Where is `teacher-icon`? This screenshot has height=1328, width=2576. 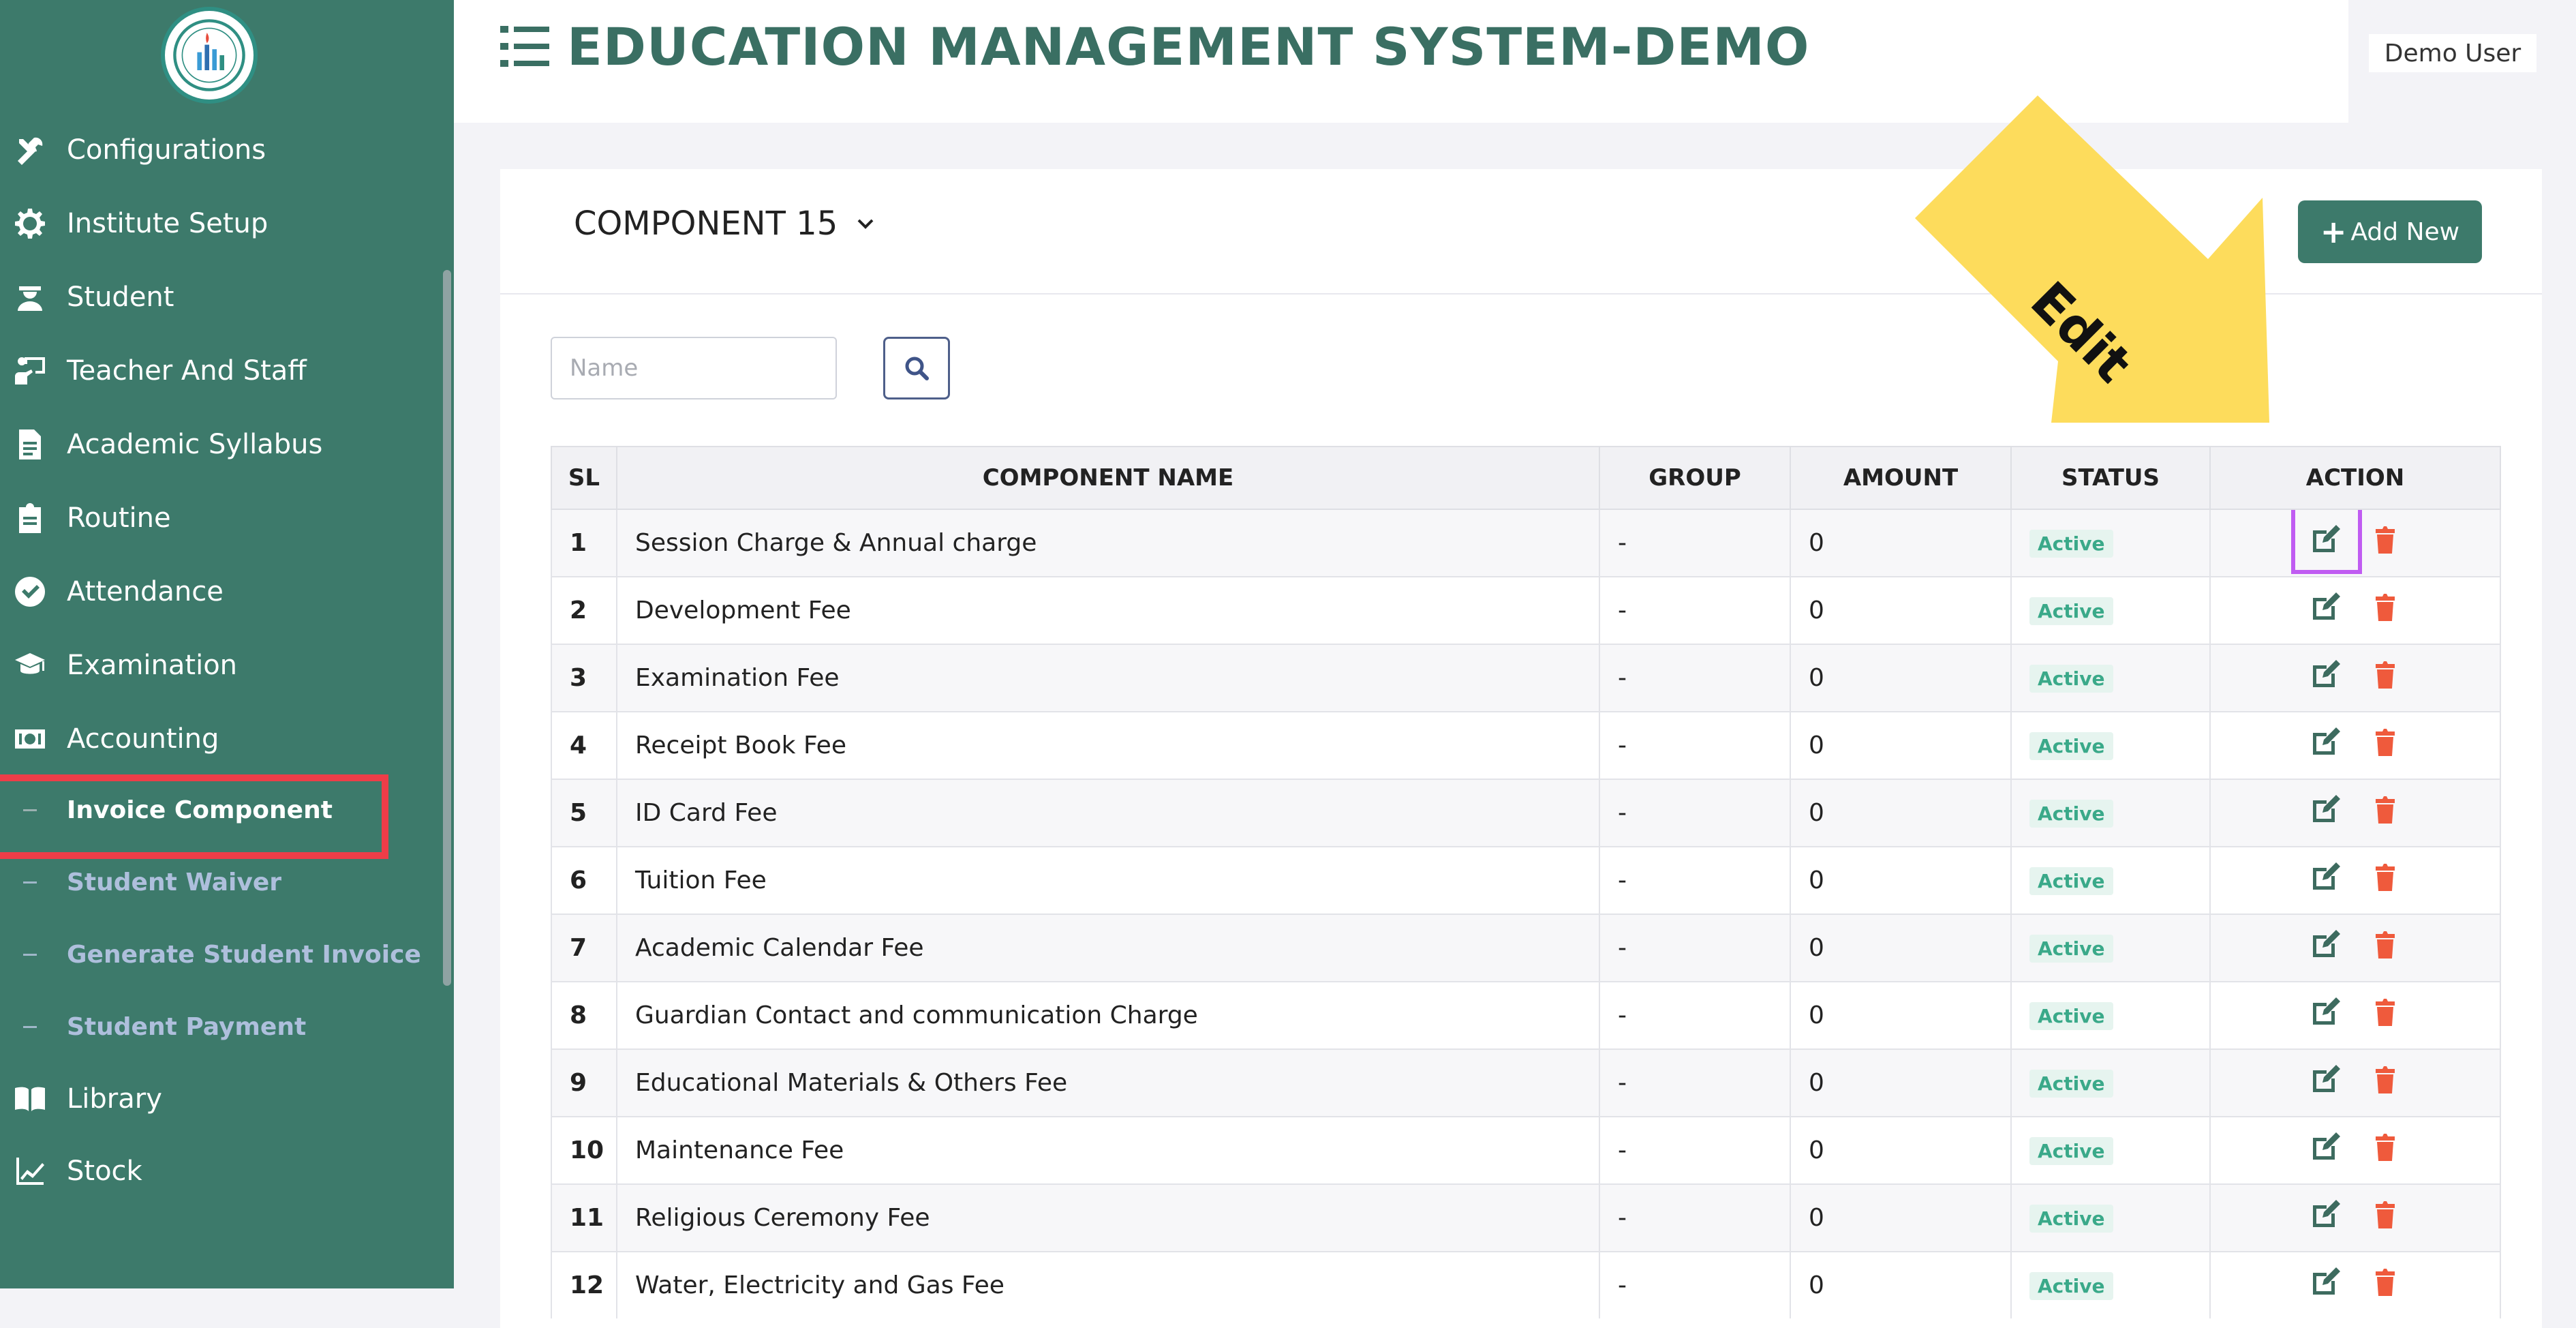
teacher-icon is located at coordinates (30, 371).